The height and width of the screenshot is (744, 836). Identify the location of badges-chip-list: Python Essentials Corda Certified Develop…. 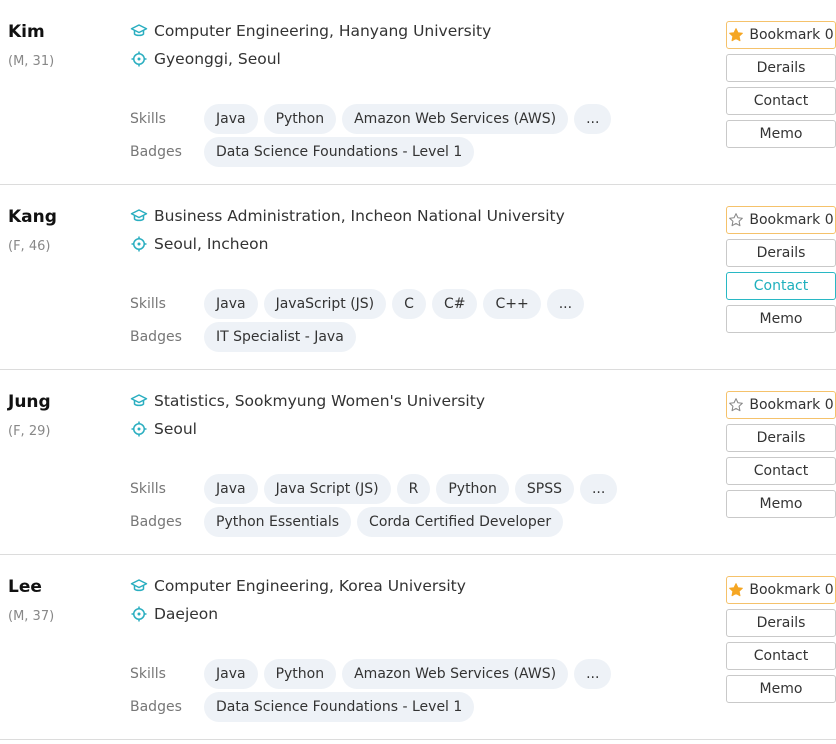
(384, 522).